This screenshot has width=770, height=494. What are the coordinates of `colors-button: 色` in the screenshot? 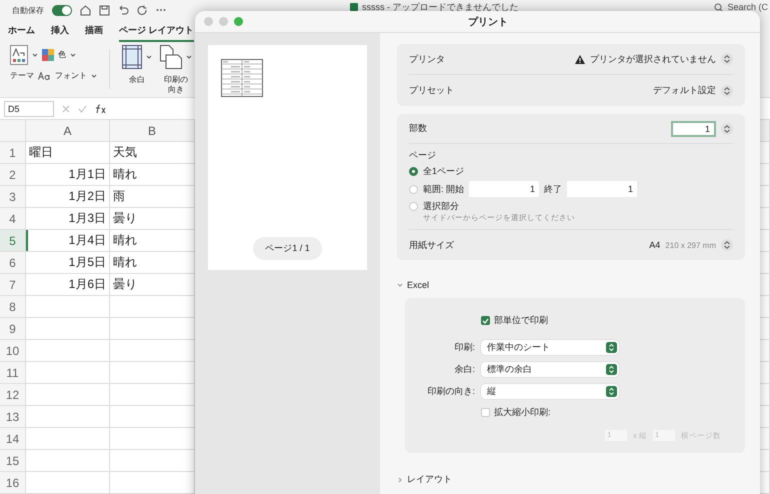 It's located at (62, 55).